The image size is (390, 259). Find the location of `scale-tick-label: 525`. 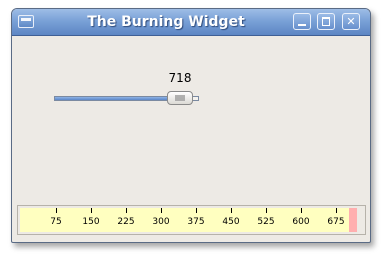

scale-tick-label: 525 is located at coordinates (266, 222).